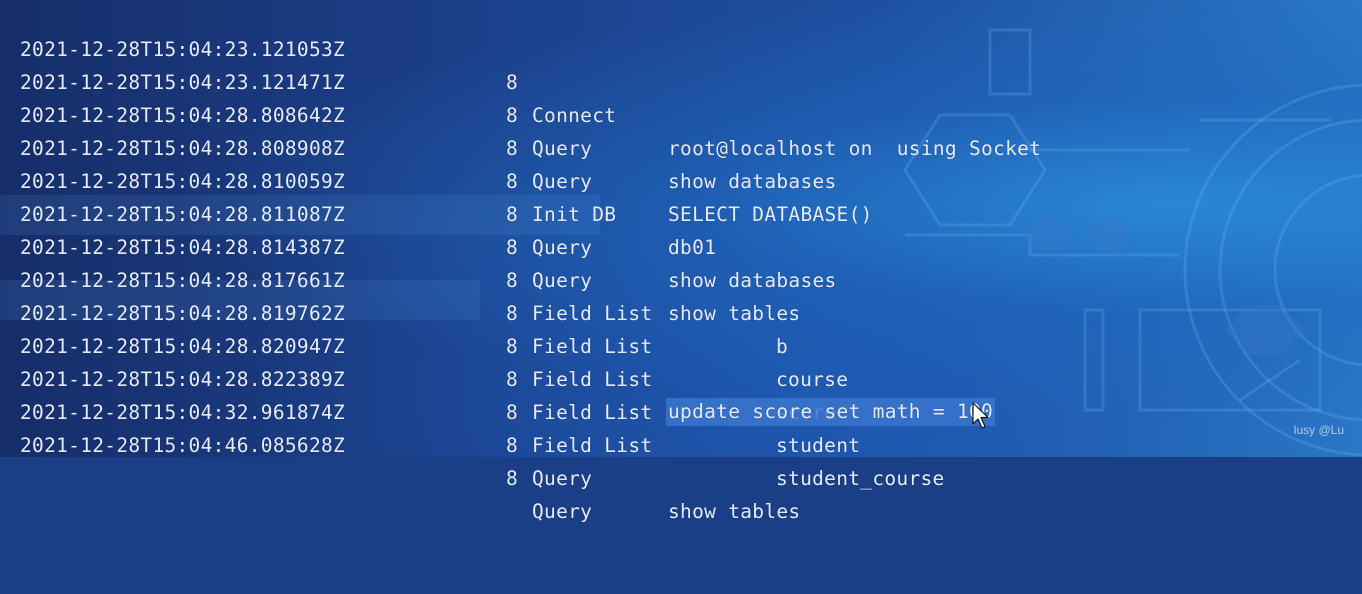 This screenshot has height=594, width=1362. Describe the element at coordinates (183, 280) in the screenshot. I see `log-timestamp: 2021-12-28T15:04:28.817661Z` at that location.